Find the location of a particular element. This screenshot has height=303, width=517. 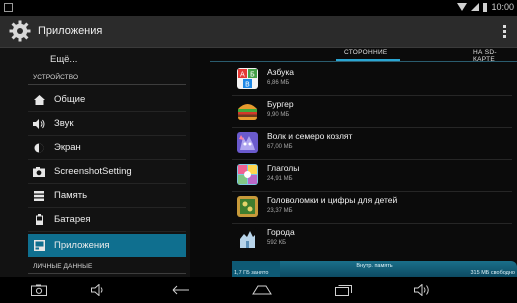

app-size: 23,37 МБ is located at coordinates (280, 211).